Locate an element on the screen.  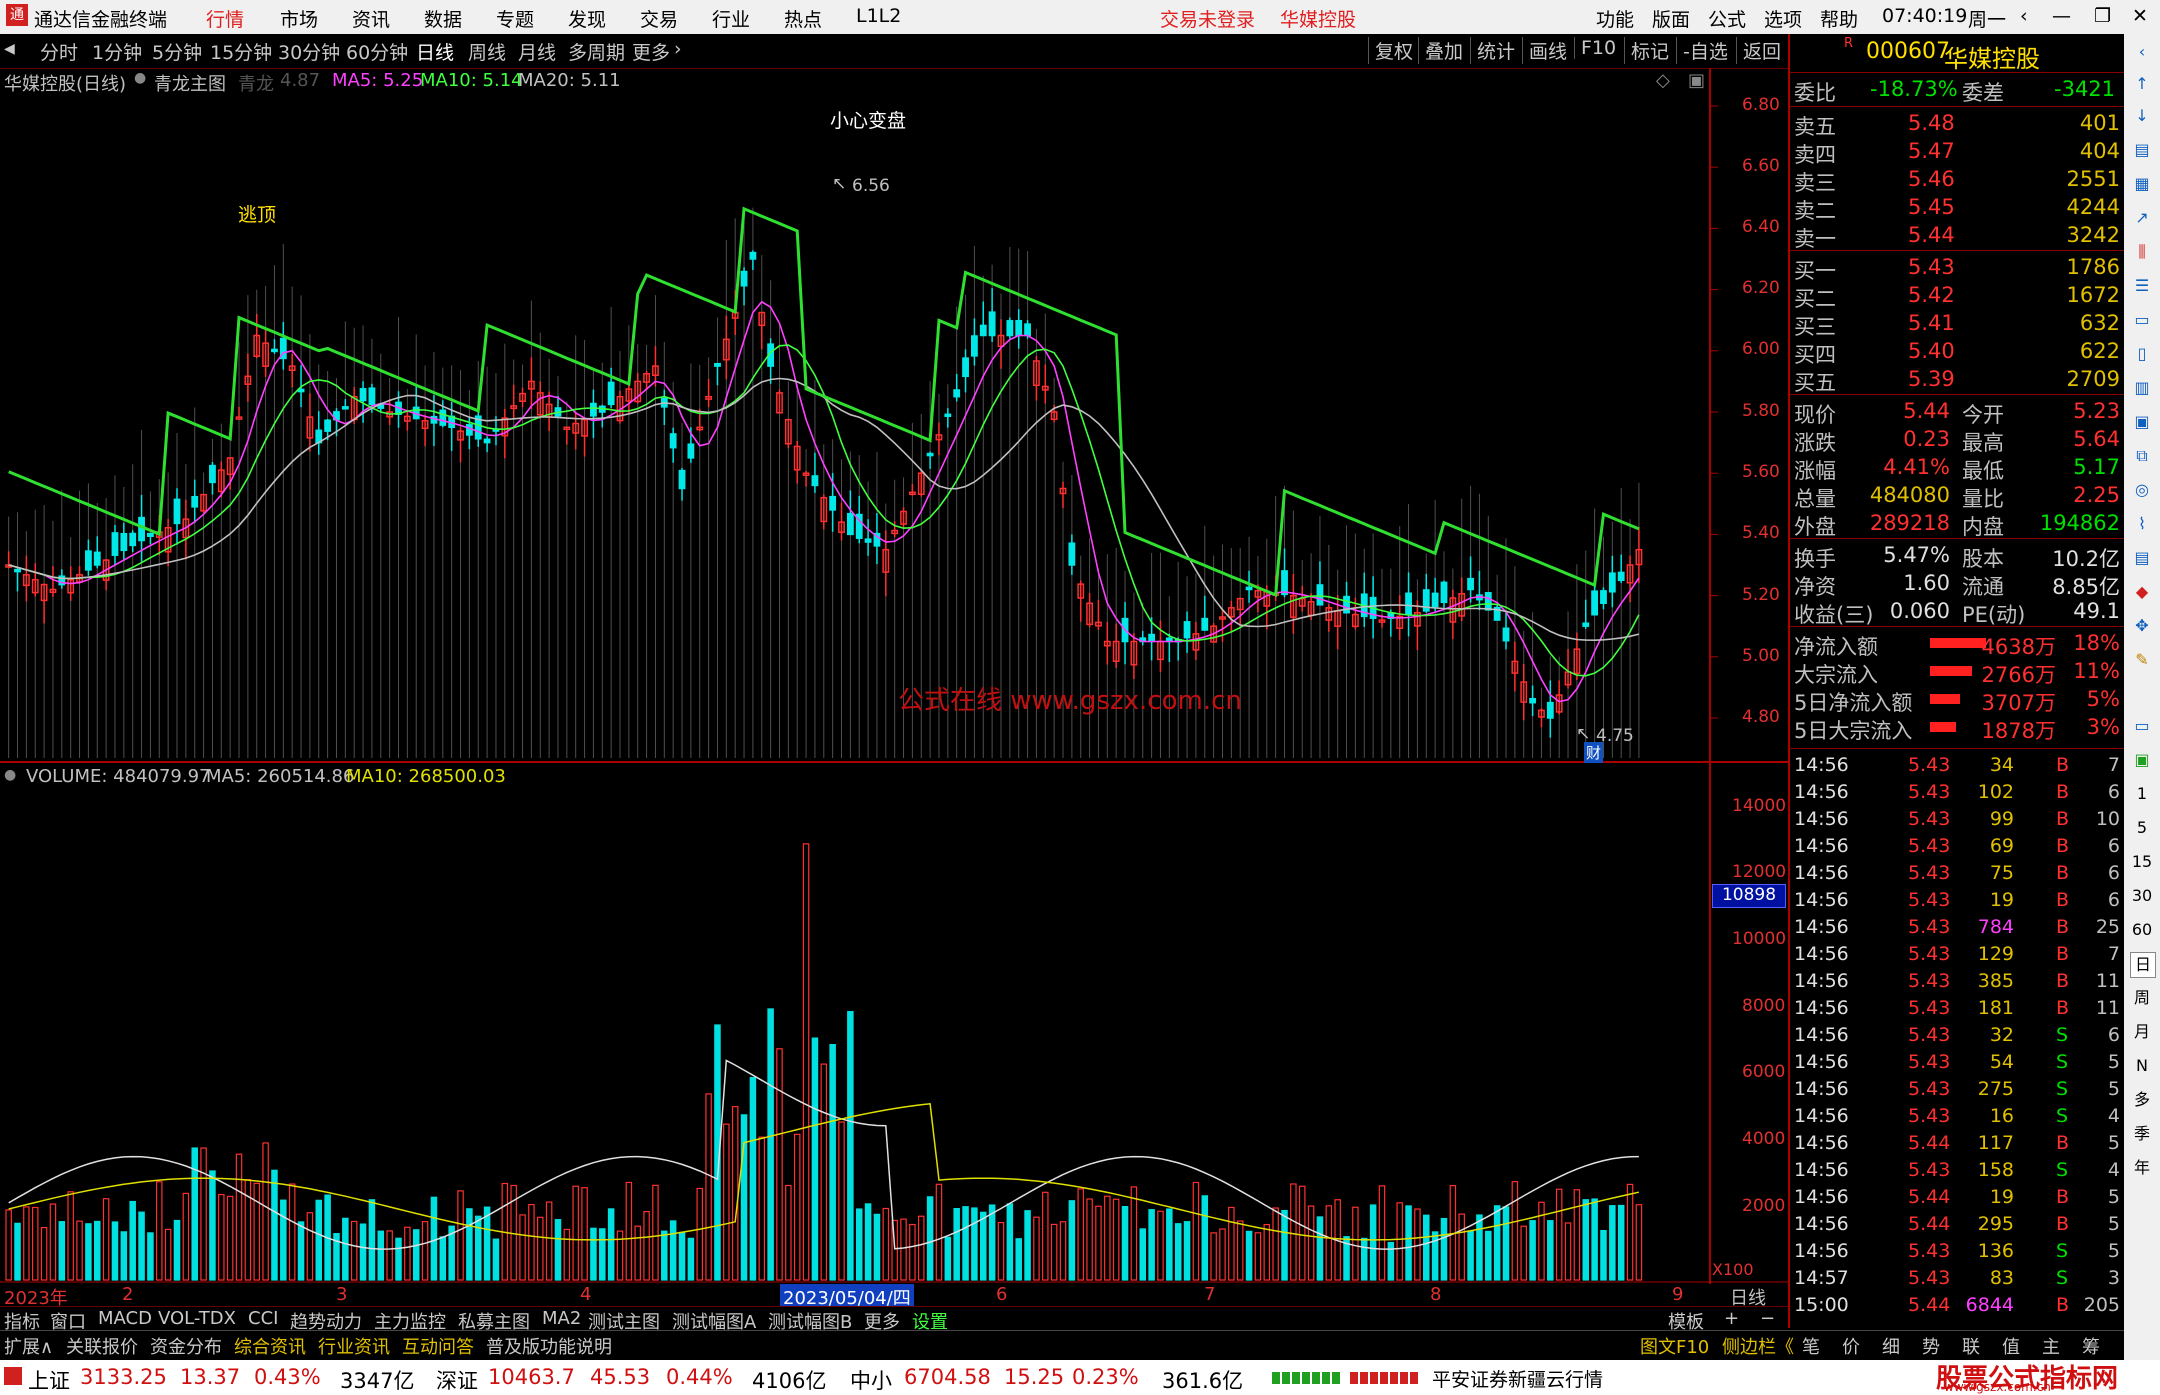
tick-row: 14:56 5.43 129 B 7 is located at coordinates (1958, 954).